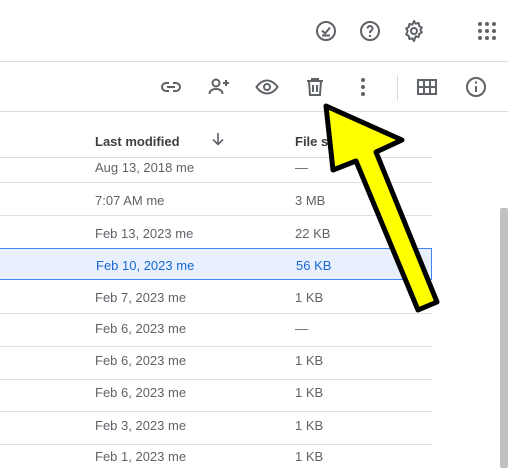 This screenshot has width=508, height=468. What do you see at coordinates (254, 87) in the screenshot?
I see `action-toolbar` at bounding box center [254, 87].